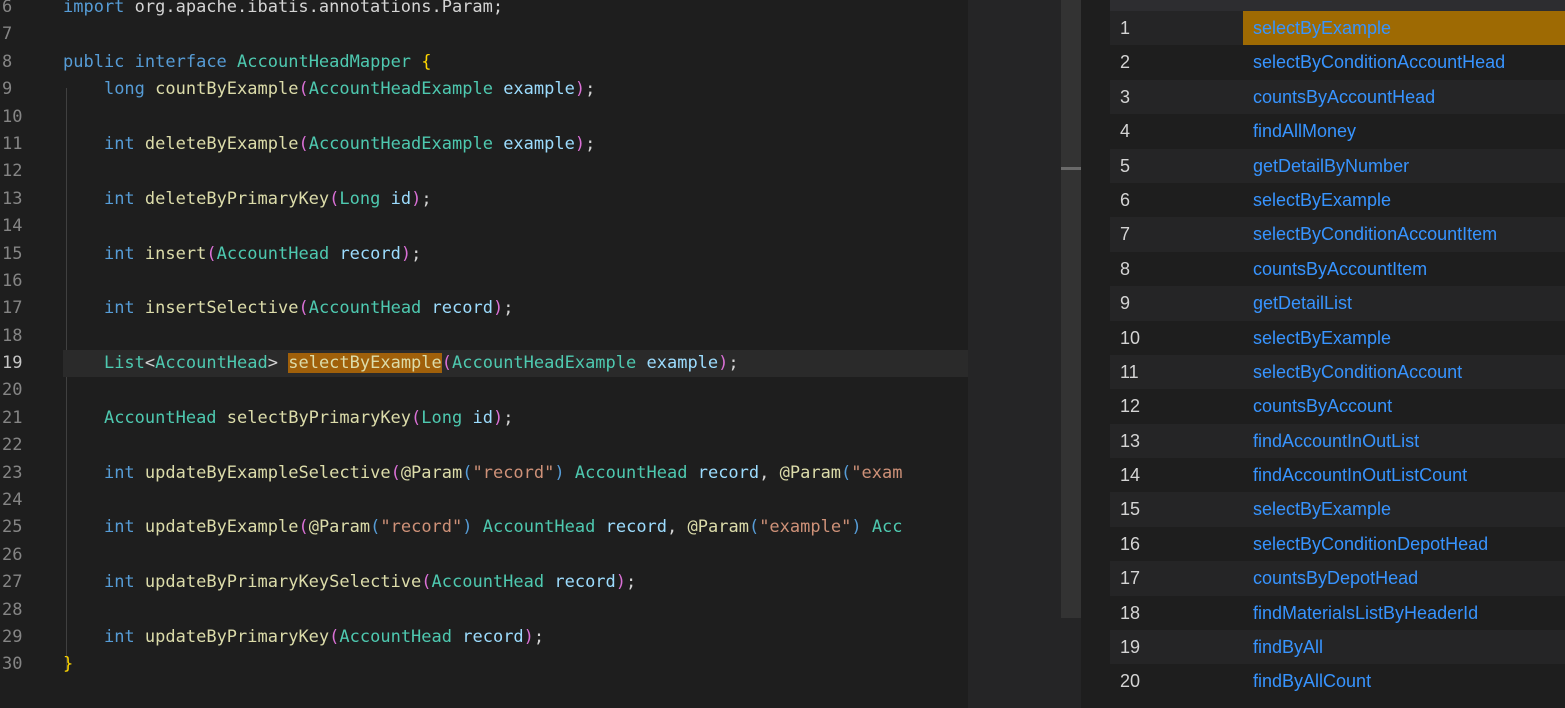  Describe the element at coordinates (12, 417) in the screenshot. I see `line-number: 21` at that location.